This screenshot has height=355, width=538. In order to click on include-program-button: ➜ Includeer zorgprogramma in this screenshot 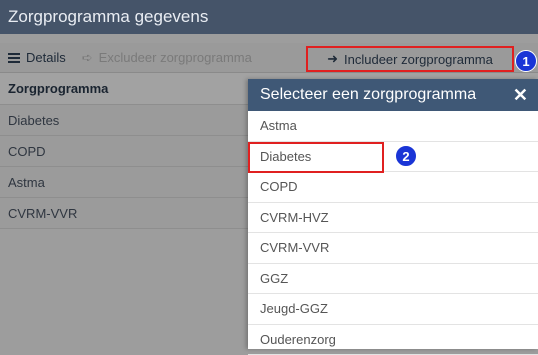, I will do `click(410, 59)`.